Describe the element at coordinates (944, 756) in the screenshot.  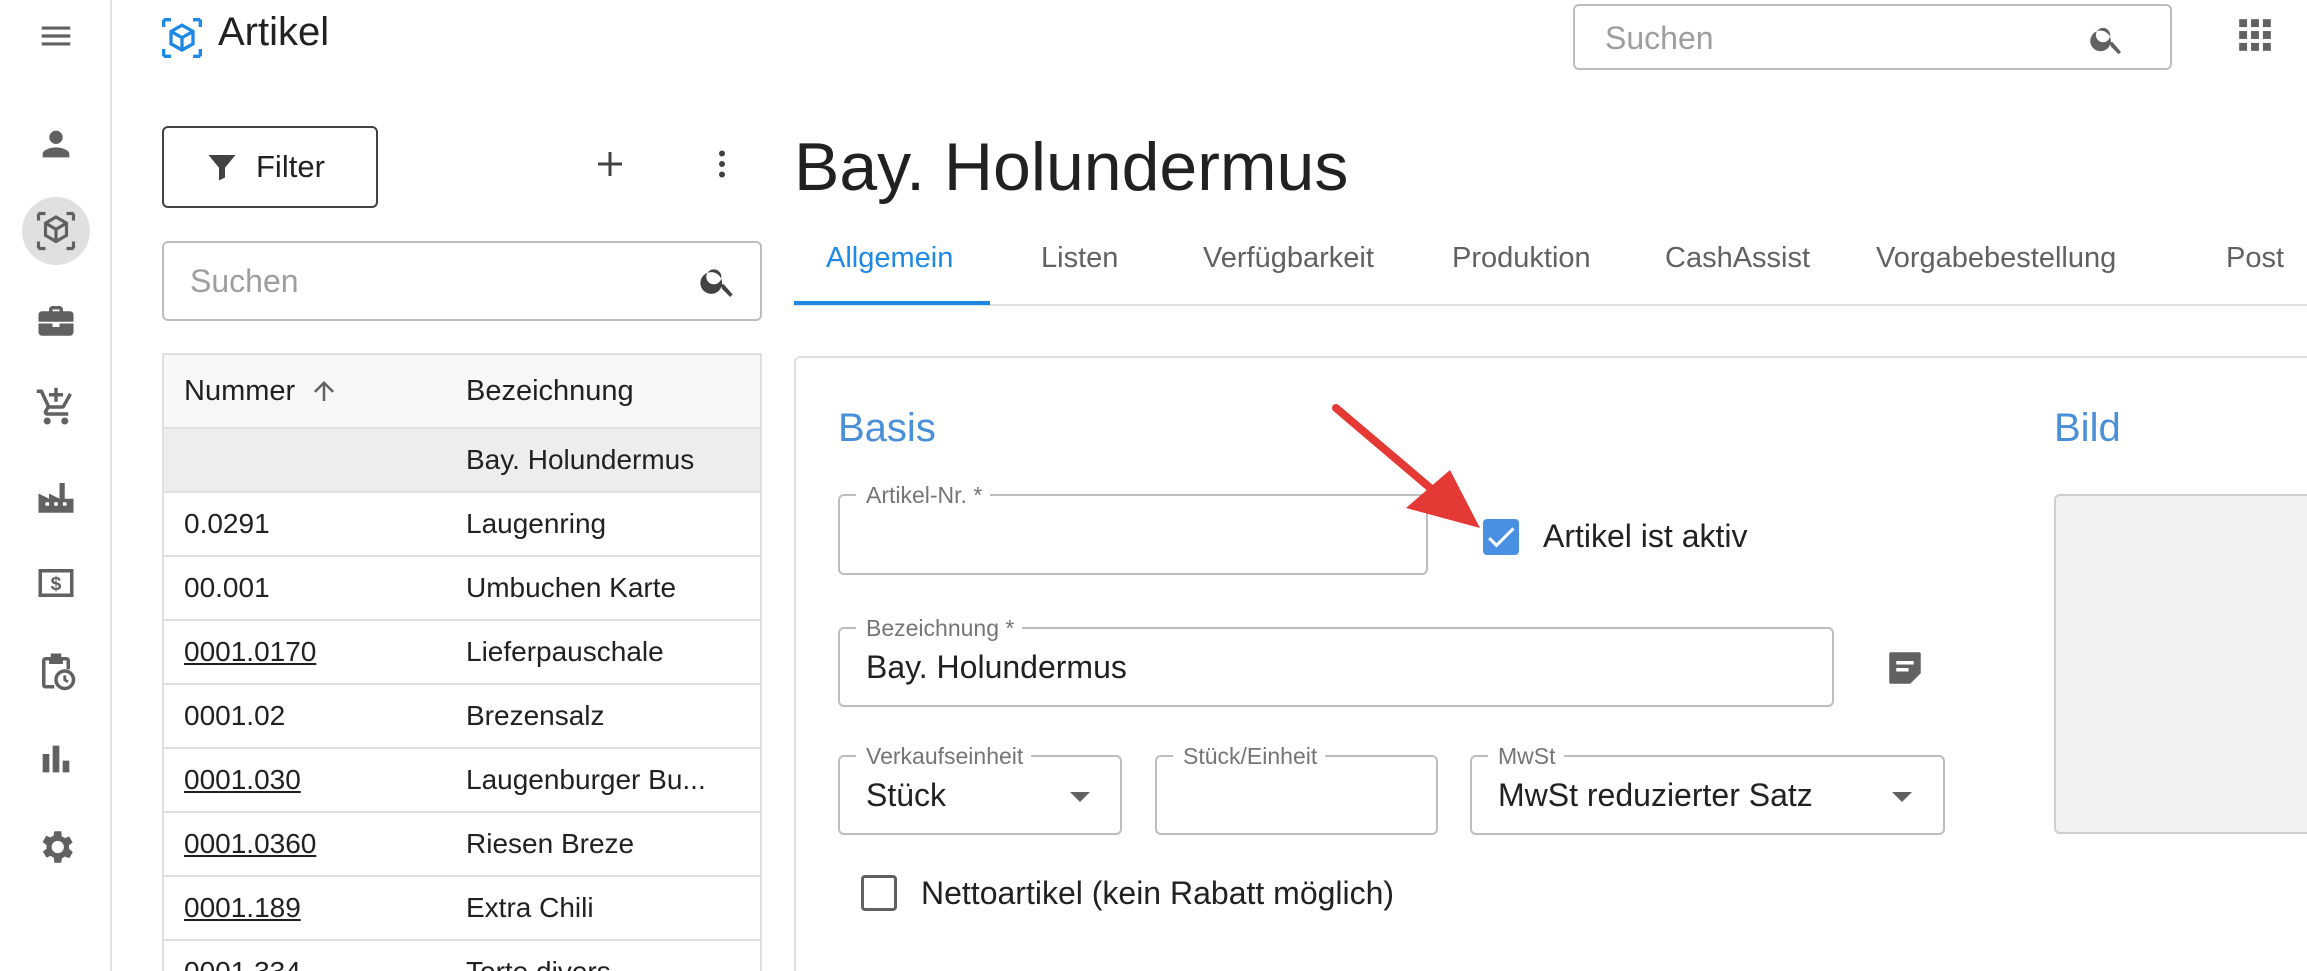
I see `verkaufseinheit-label: Verkaufseinheit` at that location.